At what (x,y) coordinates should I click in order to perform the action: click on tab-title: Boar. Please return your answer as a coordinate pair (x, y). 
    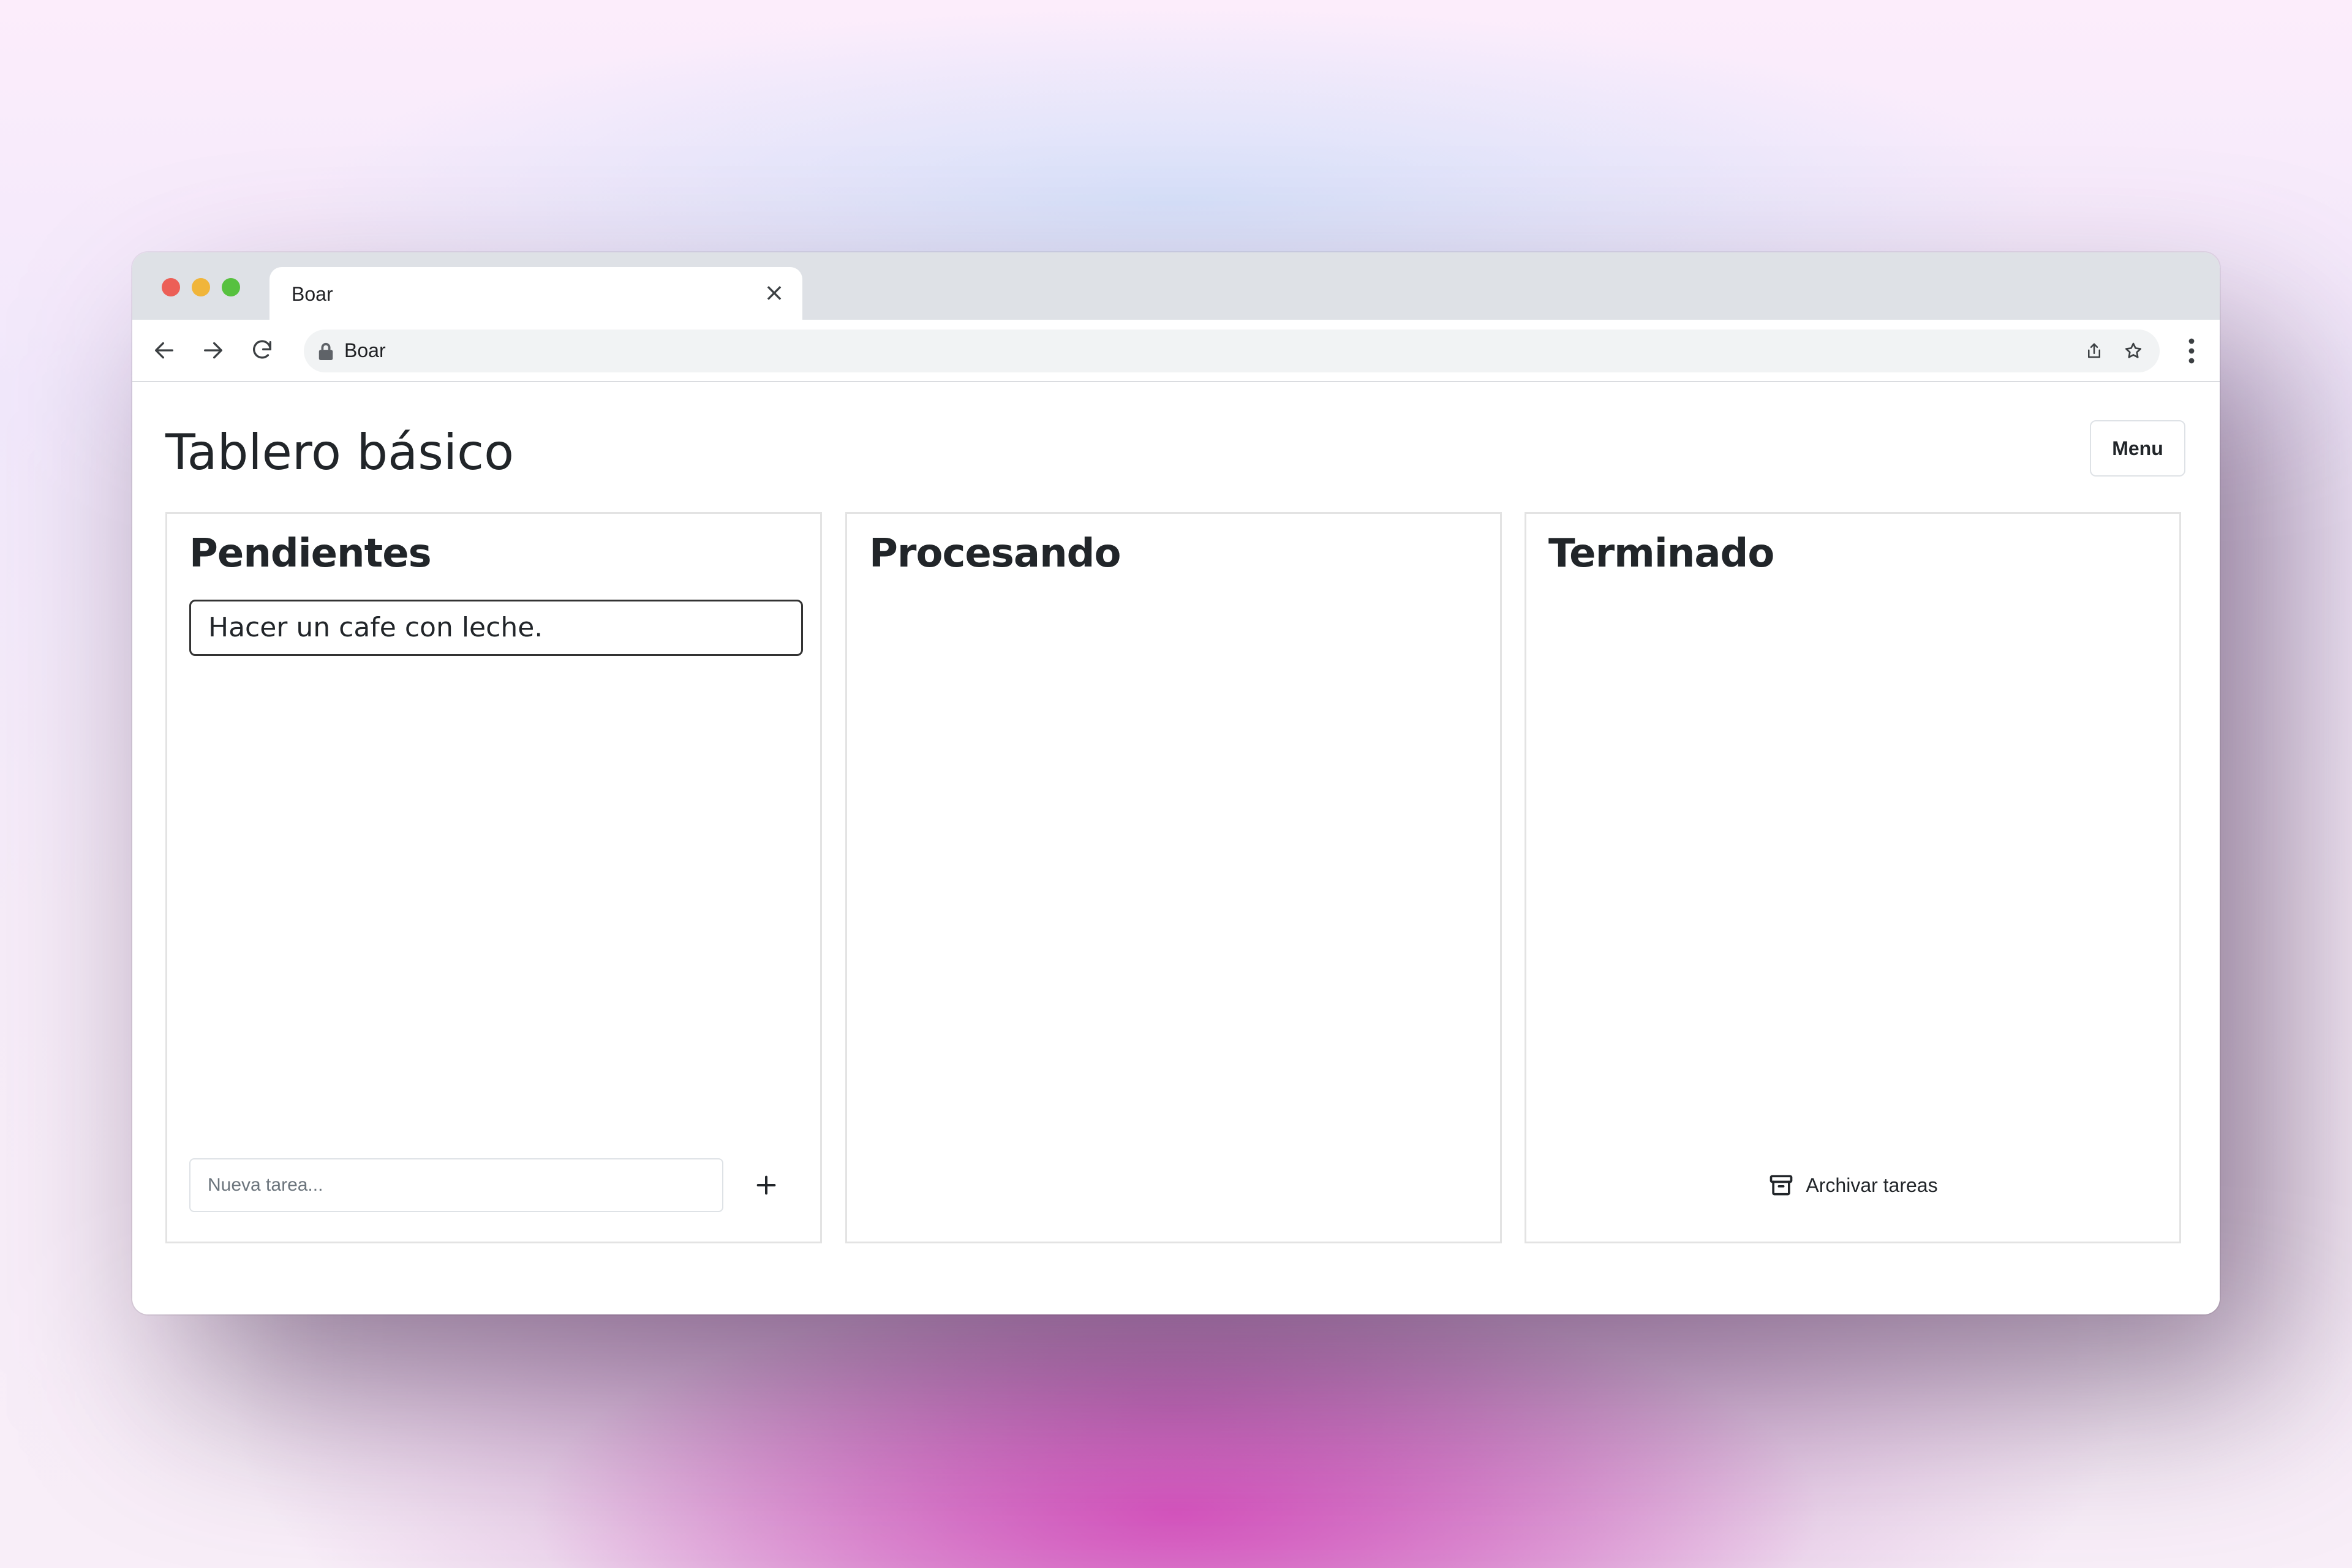
    Looking at the image, I should click on (313, 294).